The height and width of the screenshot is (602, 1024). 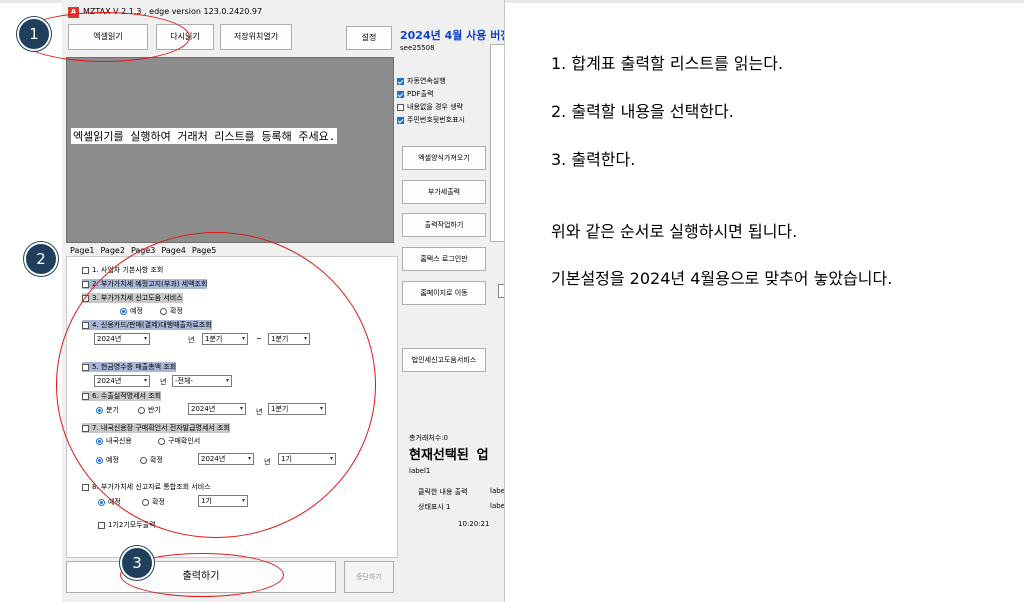 I want to click on open-save-location-button: 저장위치열기, so click(x=256, y=37).